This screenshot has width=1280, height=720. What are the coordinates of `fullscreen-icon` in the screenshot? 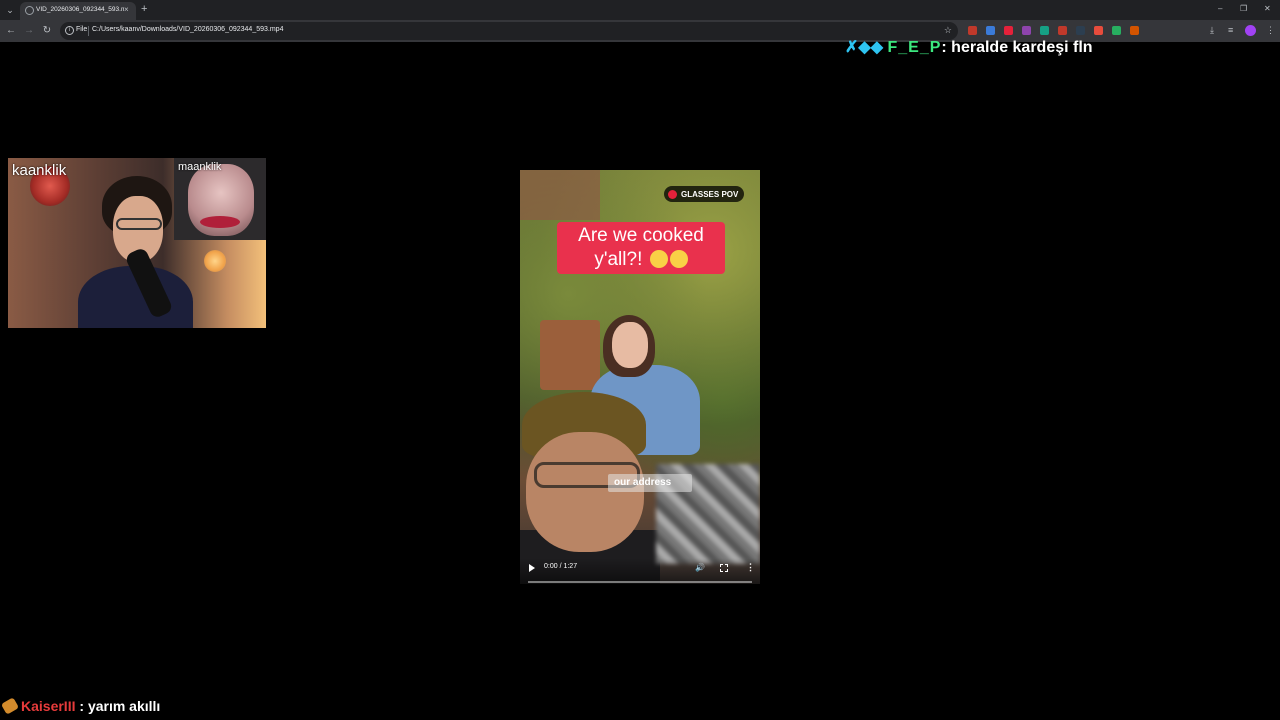 It's located at (724, 568).